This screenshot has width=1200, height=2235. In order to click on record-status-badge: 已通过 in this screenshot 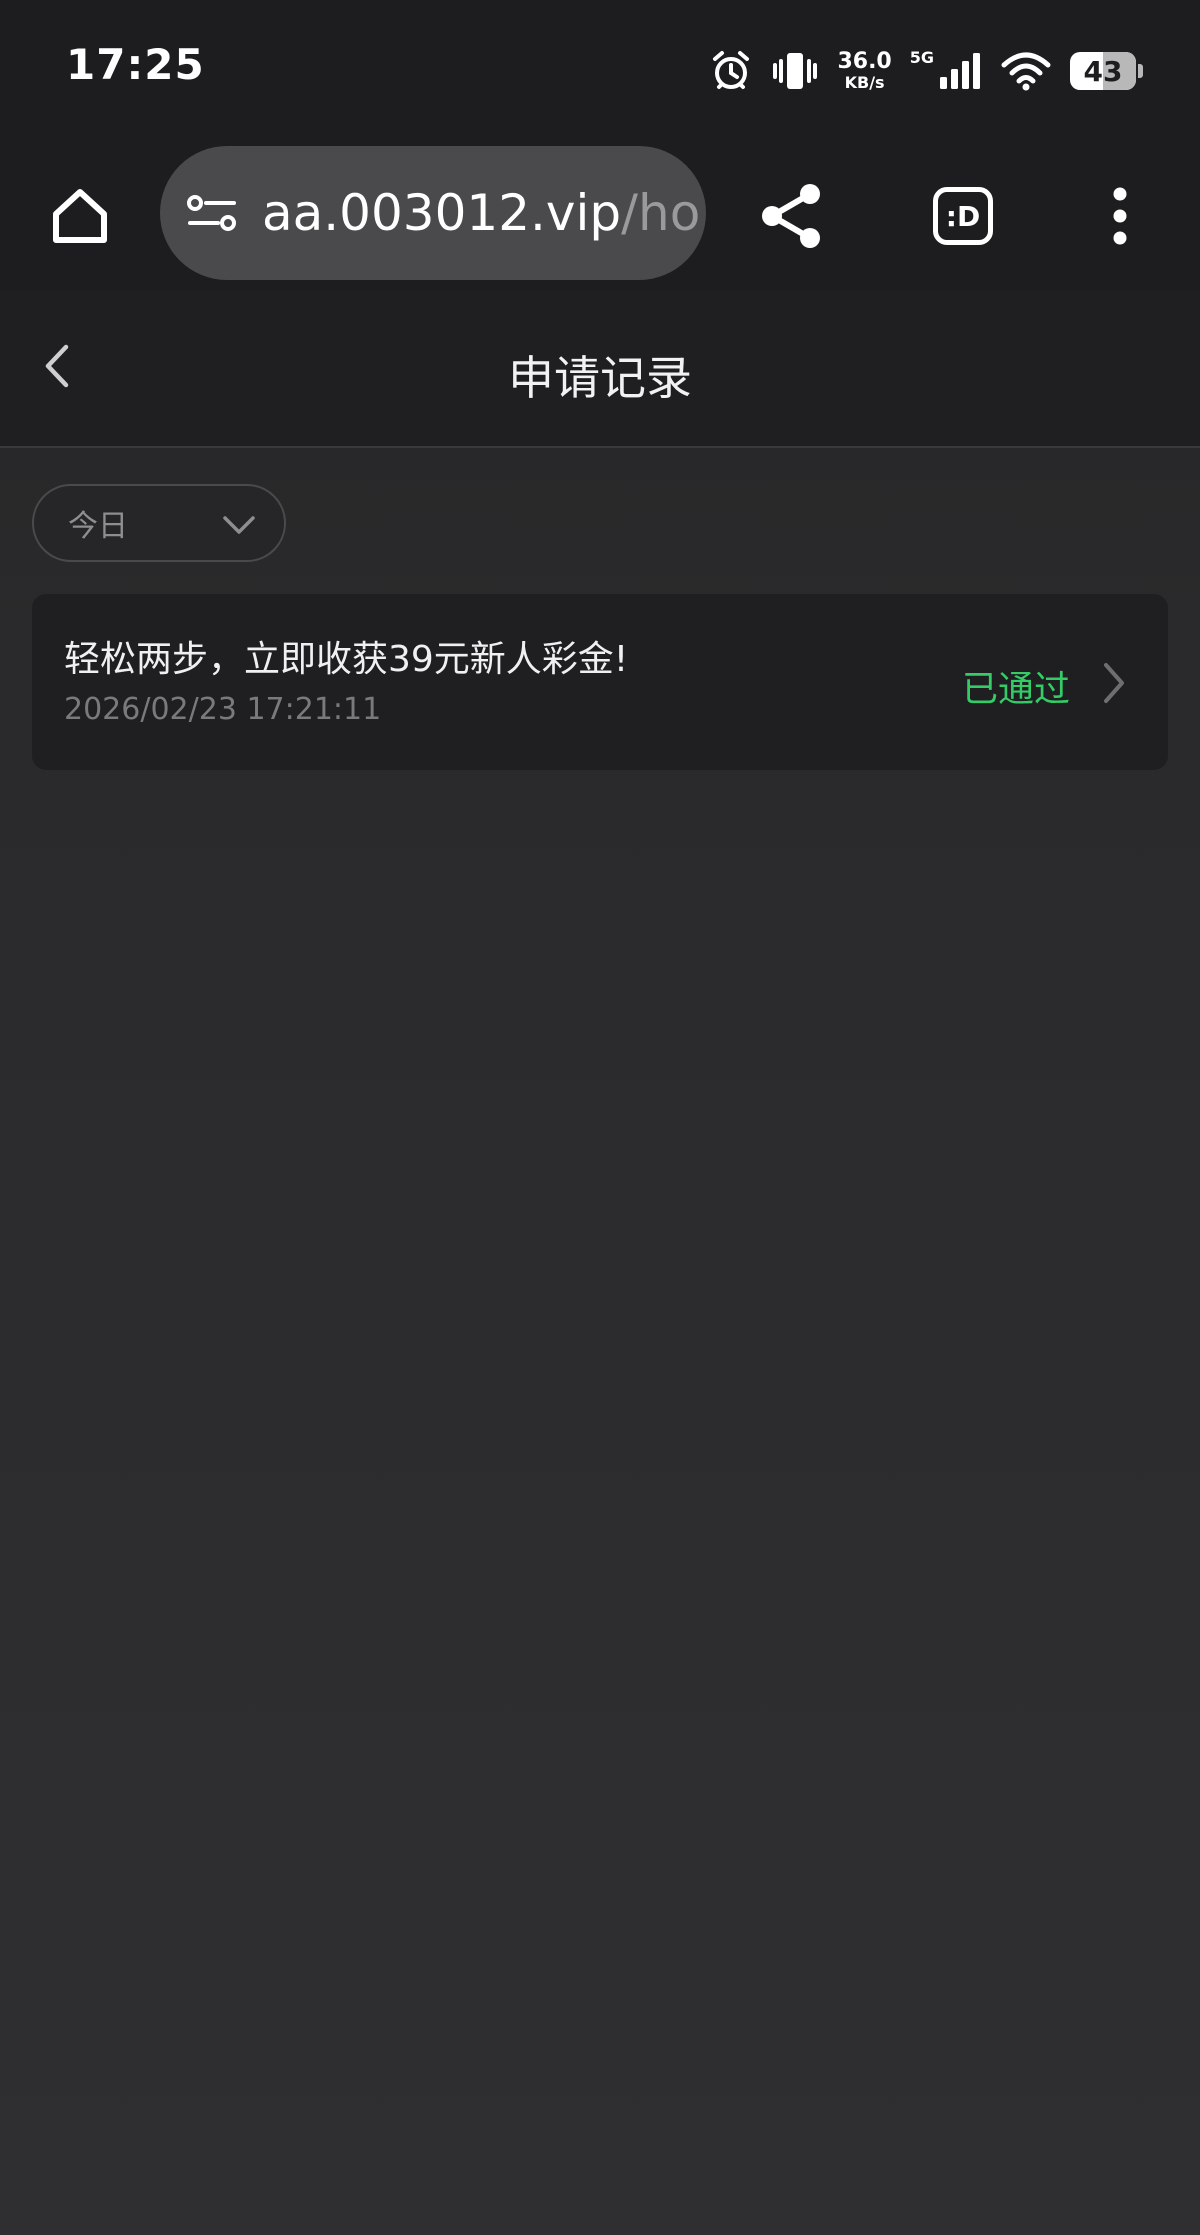, I will do `click(1015, 689)`.